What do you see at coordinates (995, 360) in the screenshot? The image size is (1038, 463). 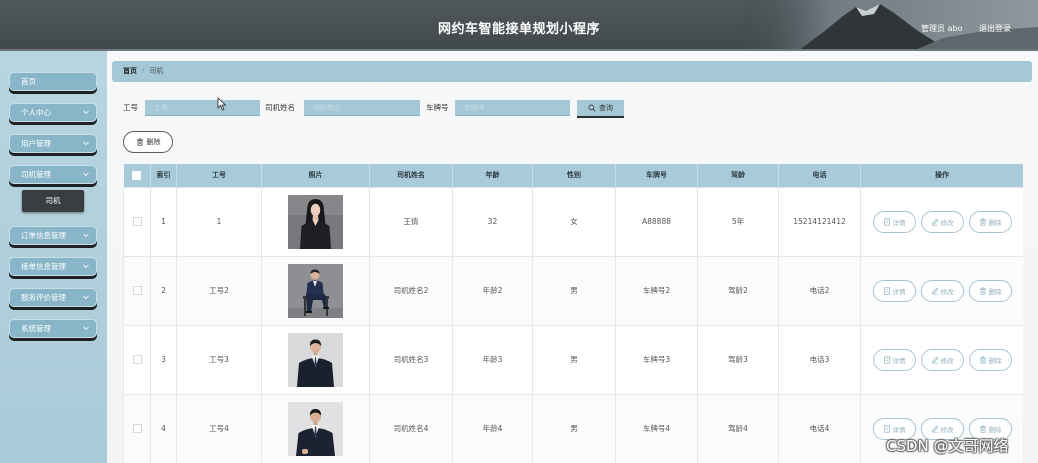 I see `action-label: 删除` at bounding box center [995, 360].